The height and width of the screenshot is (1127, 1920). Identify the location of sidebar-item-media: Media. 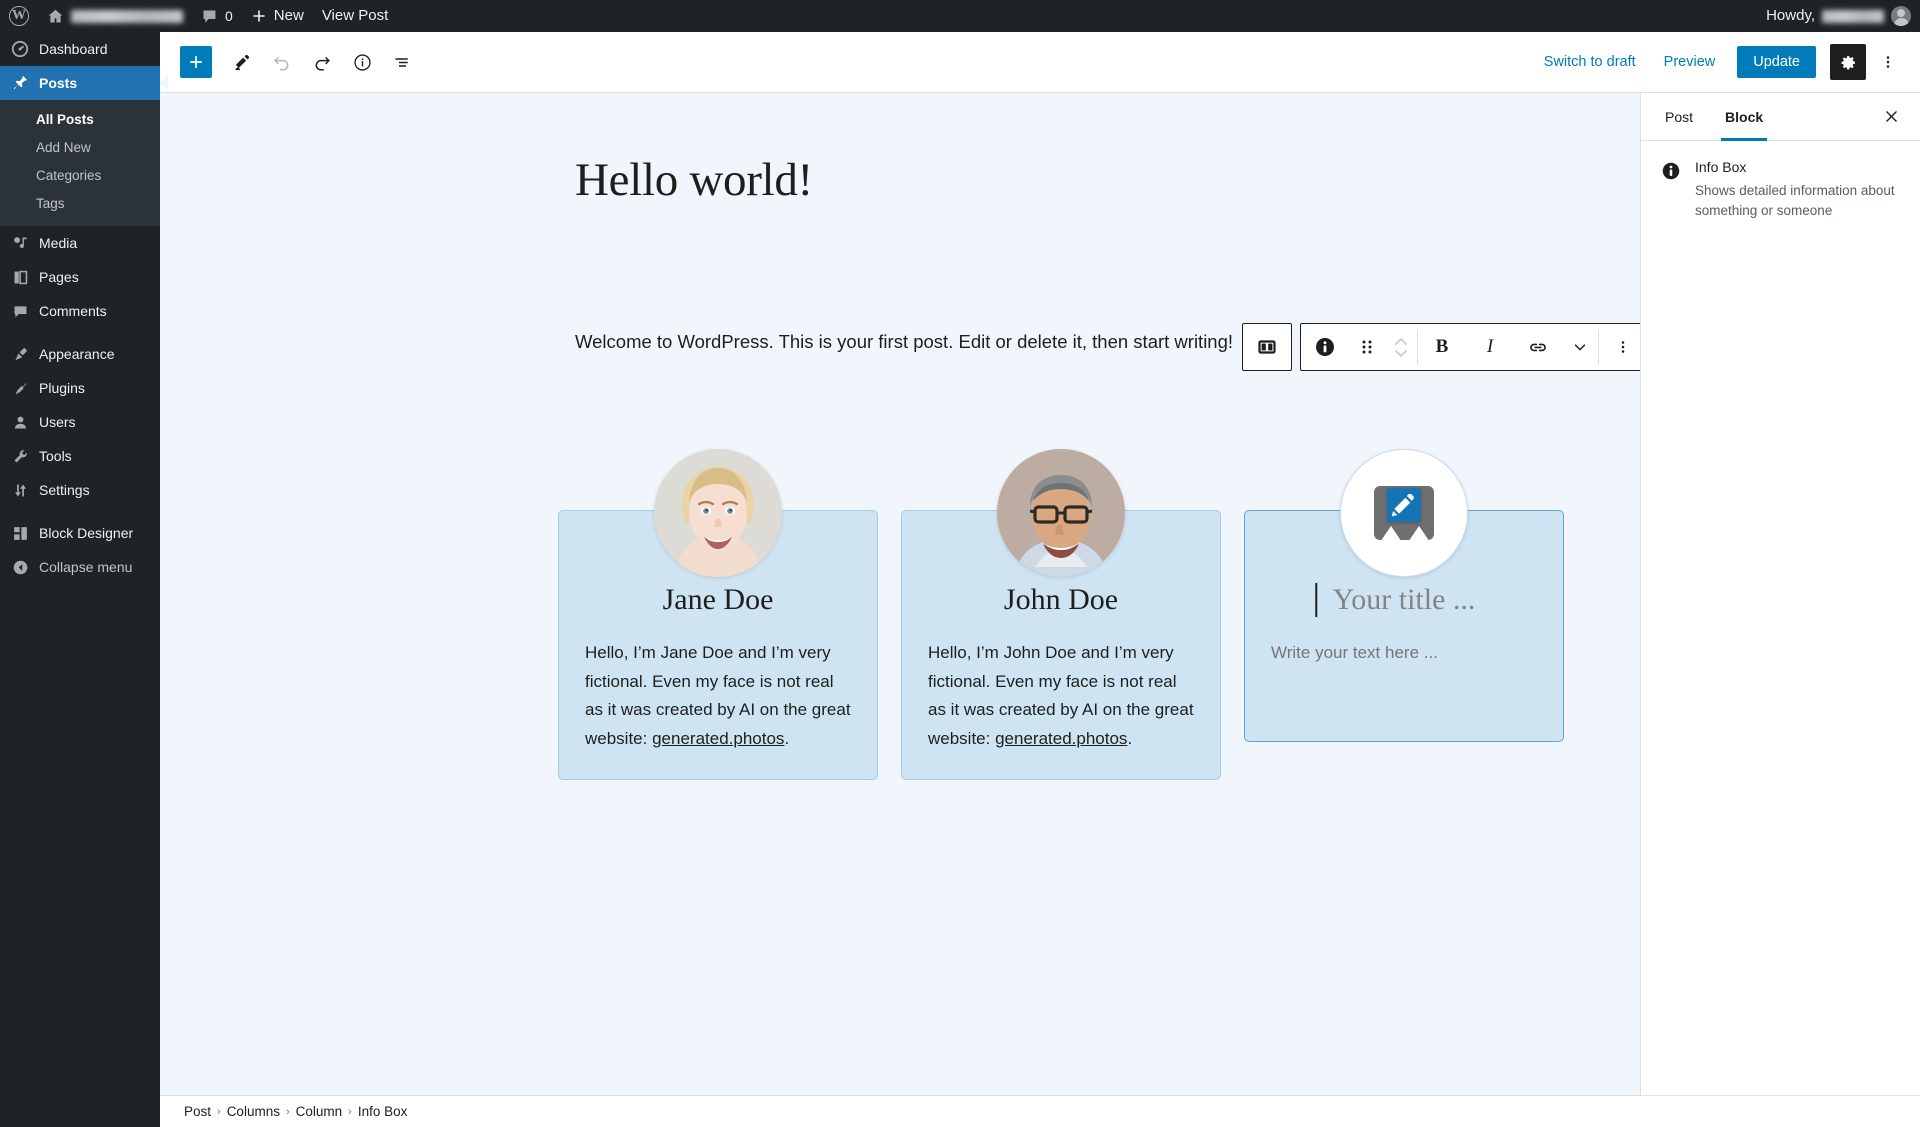
(80, 243).